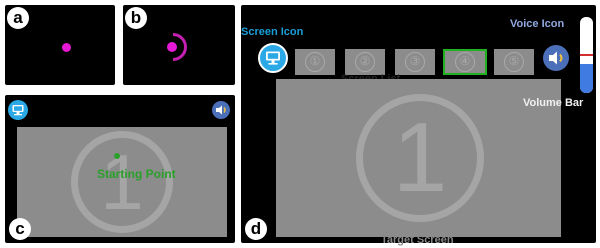 This screenshot has height=248, width=600. What do you see at coordinates (174, 47) in the screenshot?
I see `dwell-progress-arc` at bounding box center [174, 47].